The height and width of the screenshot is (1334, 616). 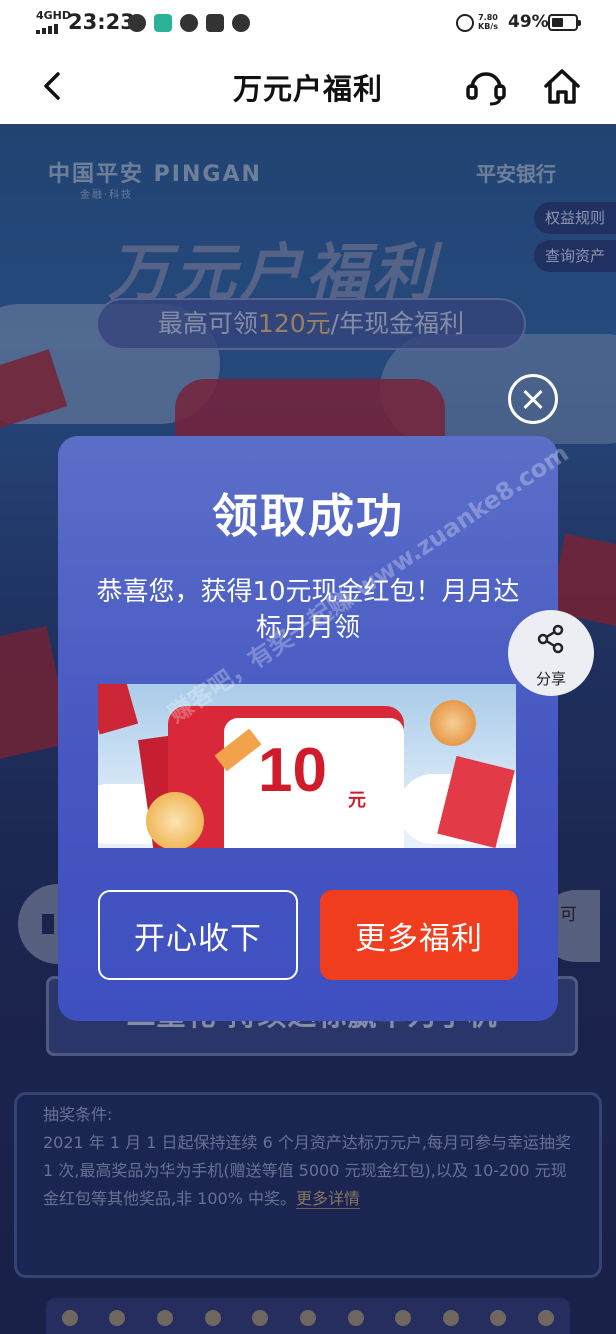 I want to click on home-icon, so click(x=562, y=86).